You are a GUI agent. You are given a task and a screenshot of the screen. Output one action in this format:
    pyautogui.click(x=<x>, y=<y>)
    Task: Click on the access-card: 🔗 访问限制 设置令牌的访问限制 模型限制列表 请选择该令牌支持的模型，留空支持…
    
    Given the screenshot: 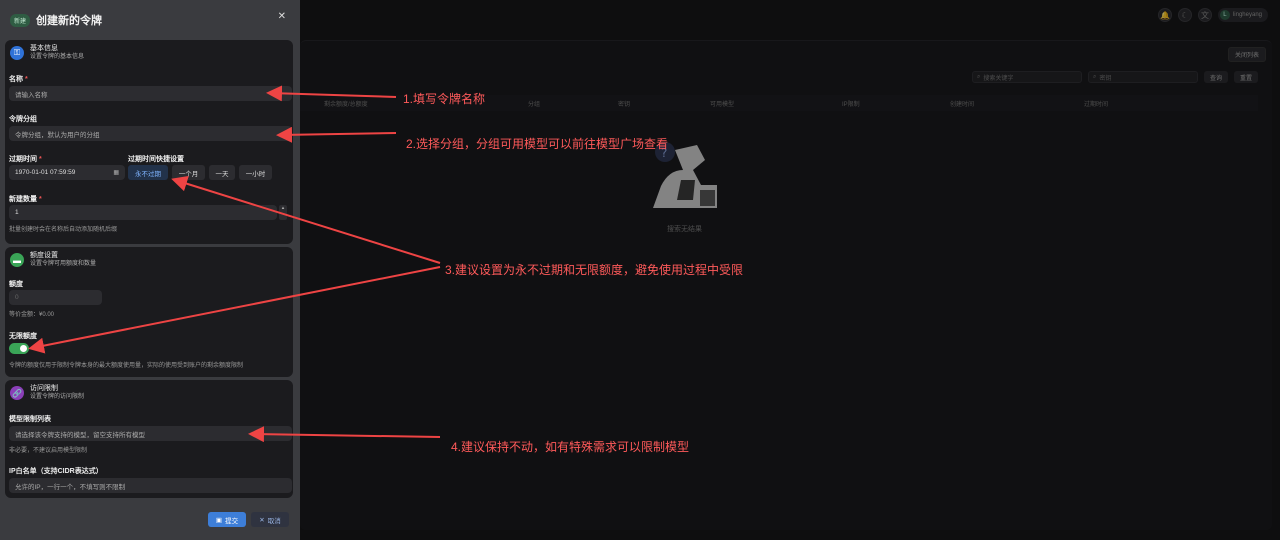 What is the action you would take?
    pyautogui.click(x=149, y=439)
    